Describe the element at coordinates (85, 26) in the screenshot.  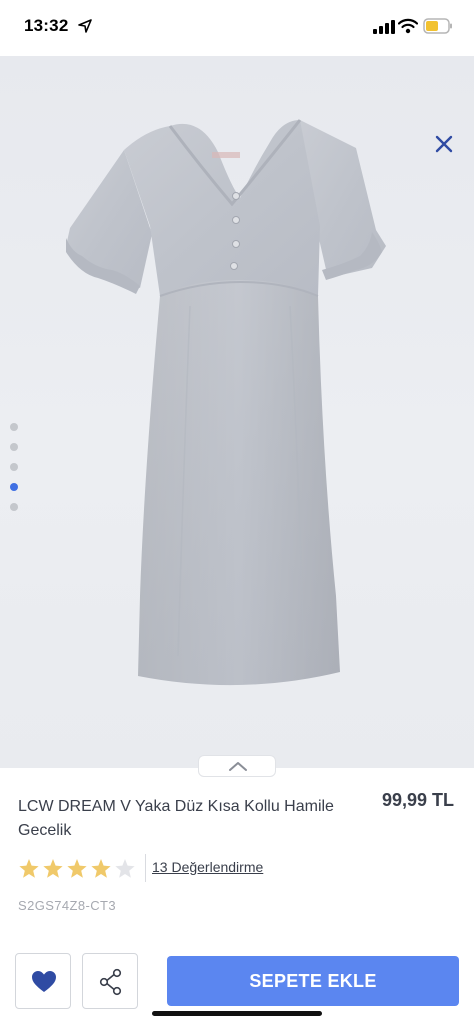
I see `location-arrow-icon` at that location.